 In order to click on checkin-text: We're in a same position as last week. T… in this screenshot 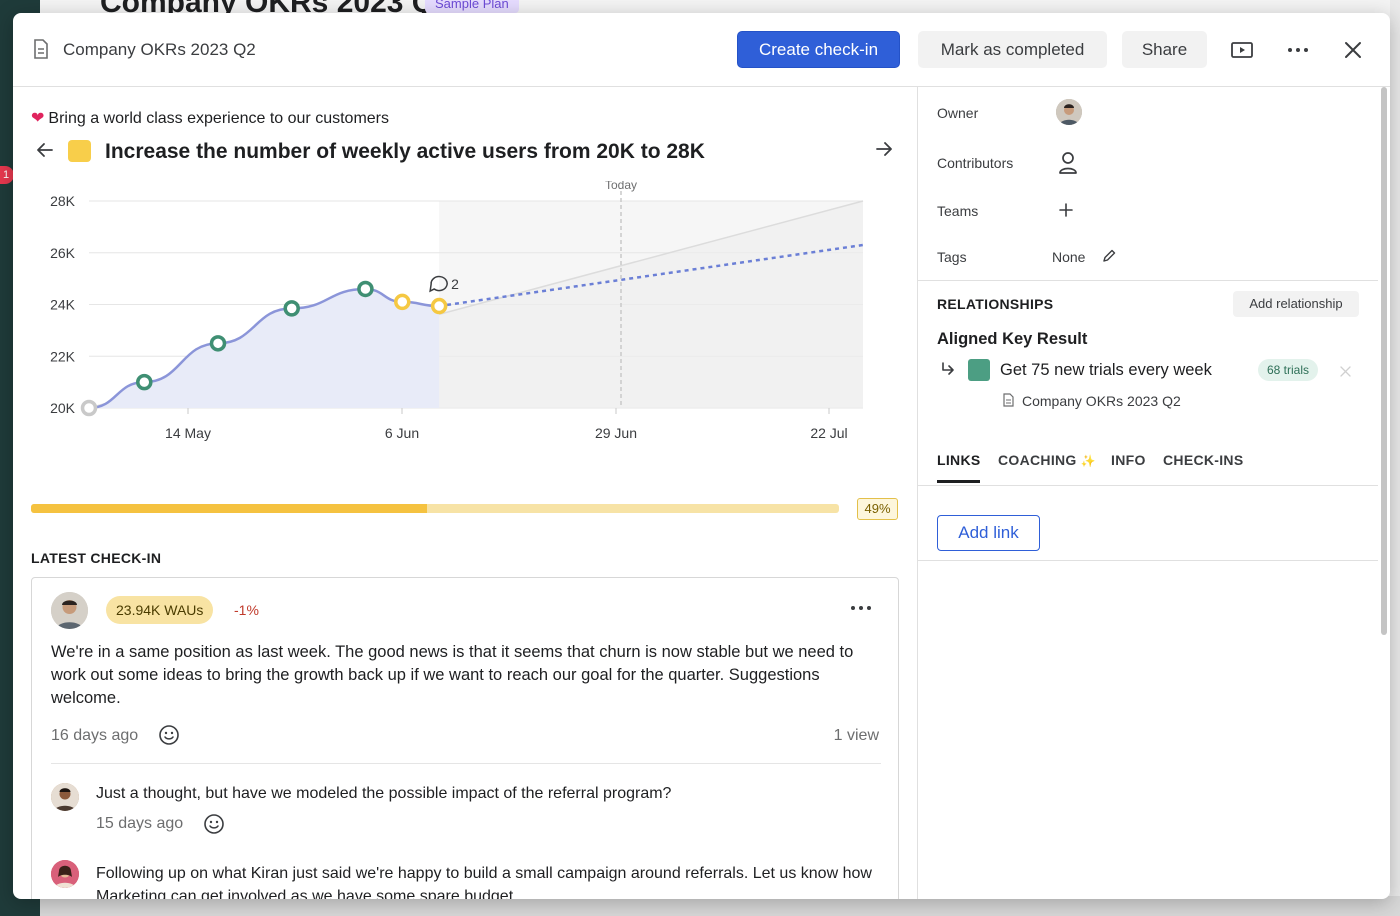, I will do `click(452, 675)`.